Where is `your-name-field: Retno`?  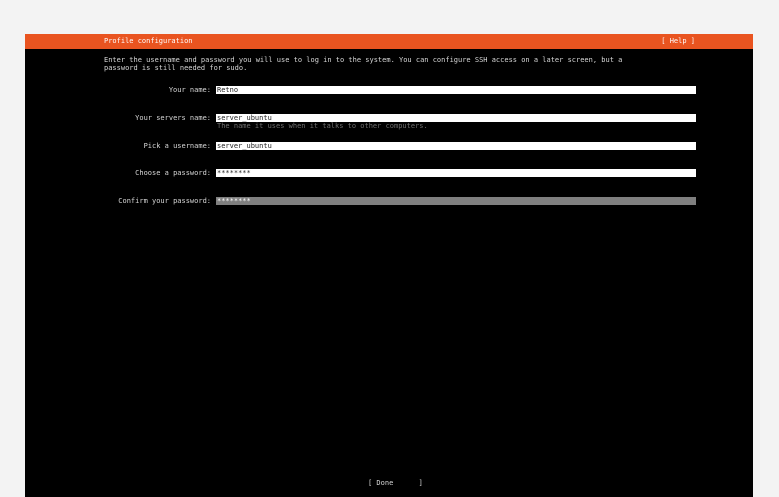 your-name-field: Retno is located at coordinates (456, 90).